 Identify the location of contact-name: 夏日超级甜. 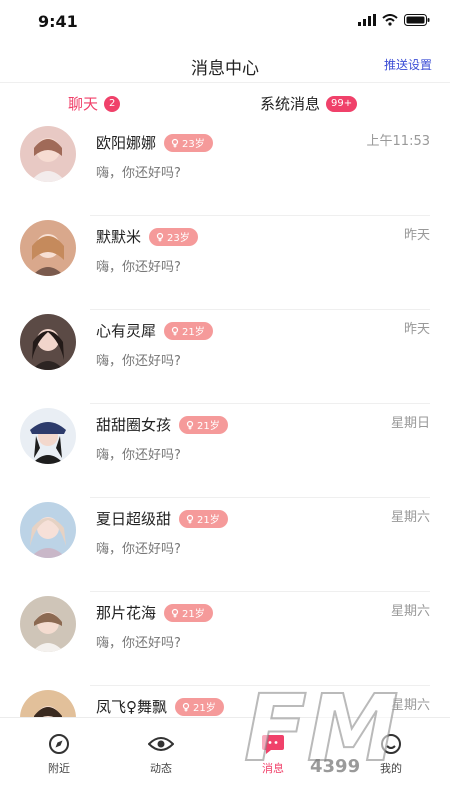
(134, 519).